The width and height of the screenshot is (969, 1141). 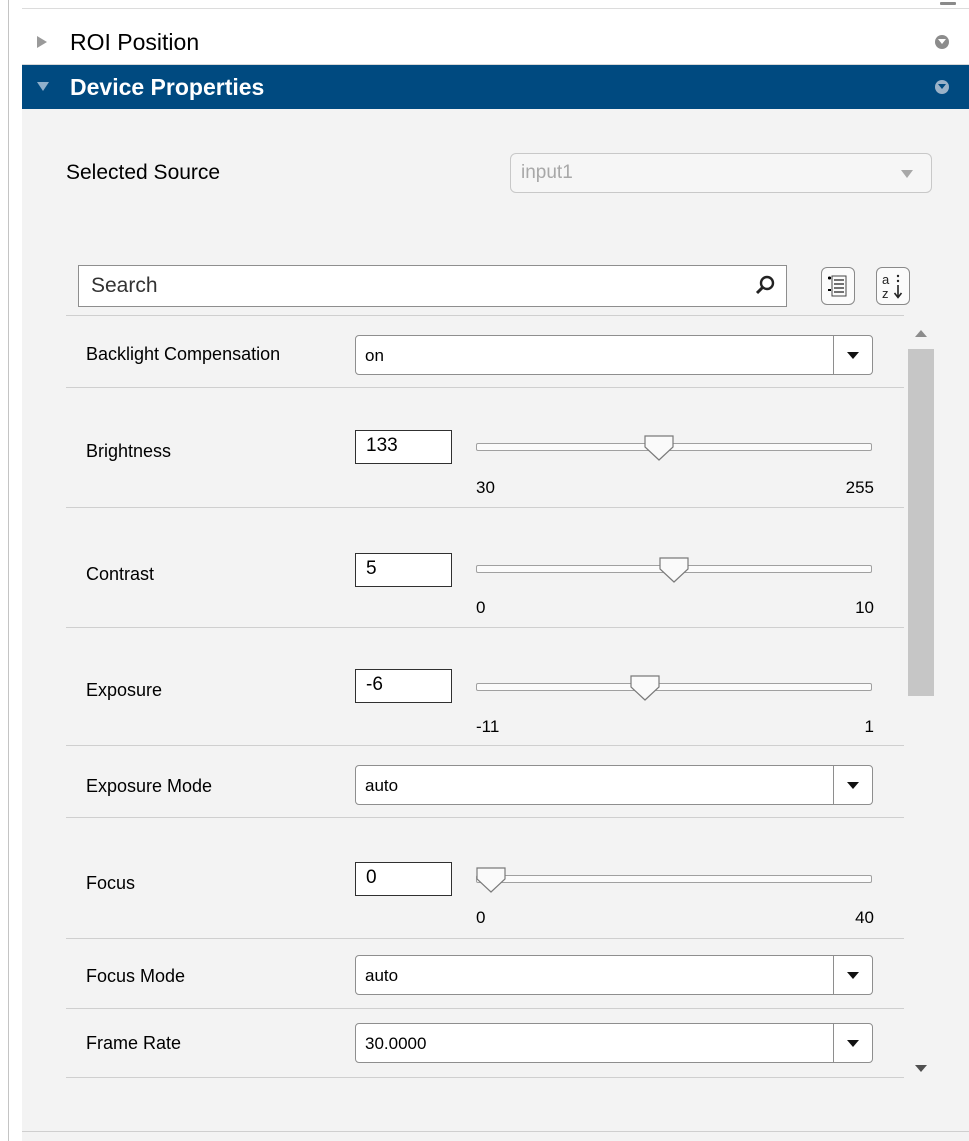 What do you see at coordinates (409, 286) in the screenshot?
I see `search-input` at bounding box center [409, 286].